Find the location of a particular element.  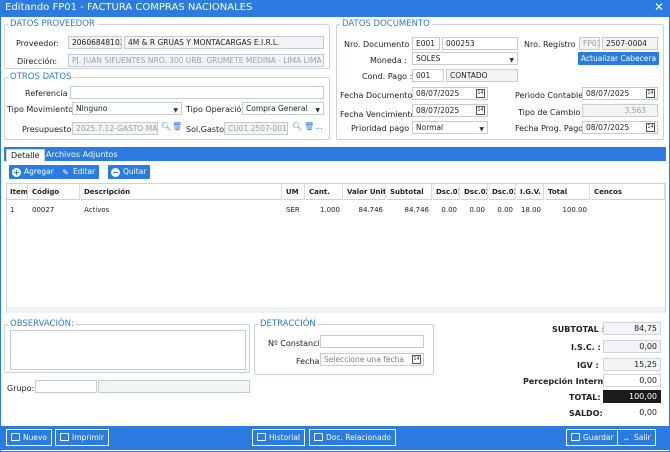

grid-header-total: Total is located at coordinates (567, 192).